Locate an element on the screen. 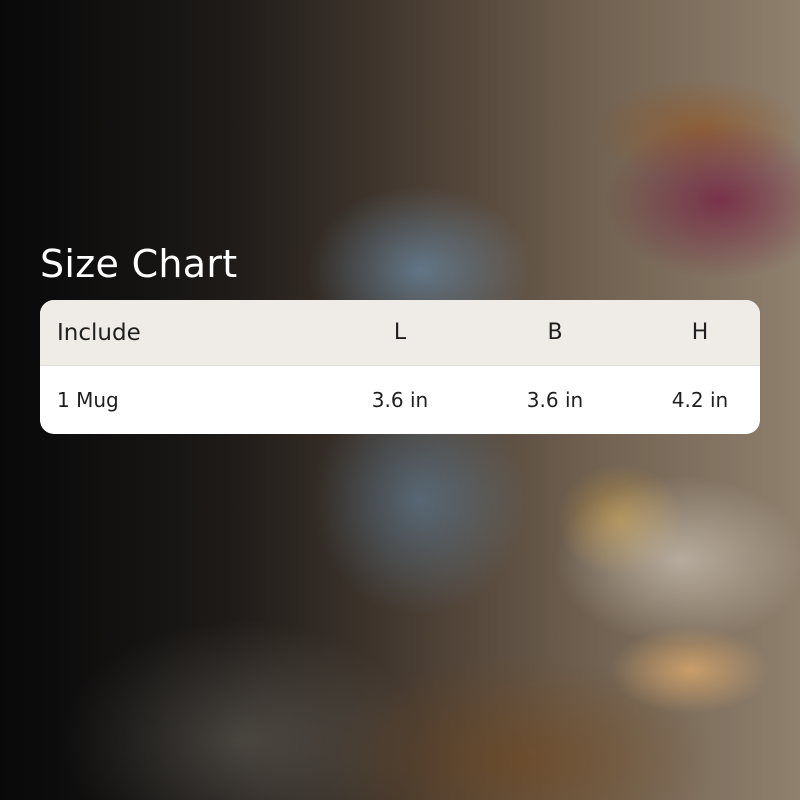  table-header-row: Include L B H is located at coordinates (400, 333).